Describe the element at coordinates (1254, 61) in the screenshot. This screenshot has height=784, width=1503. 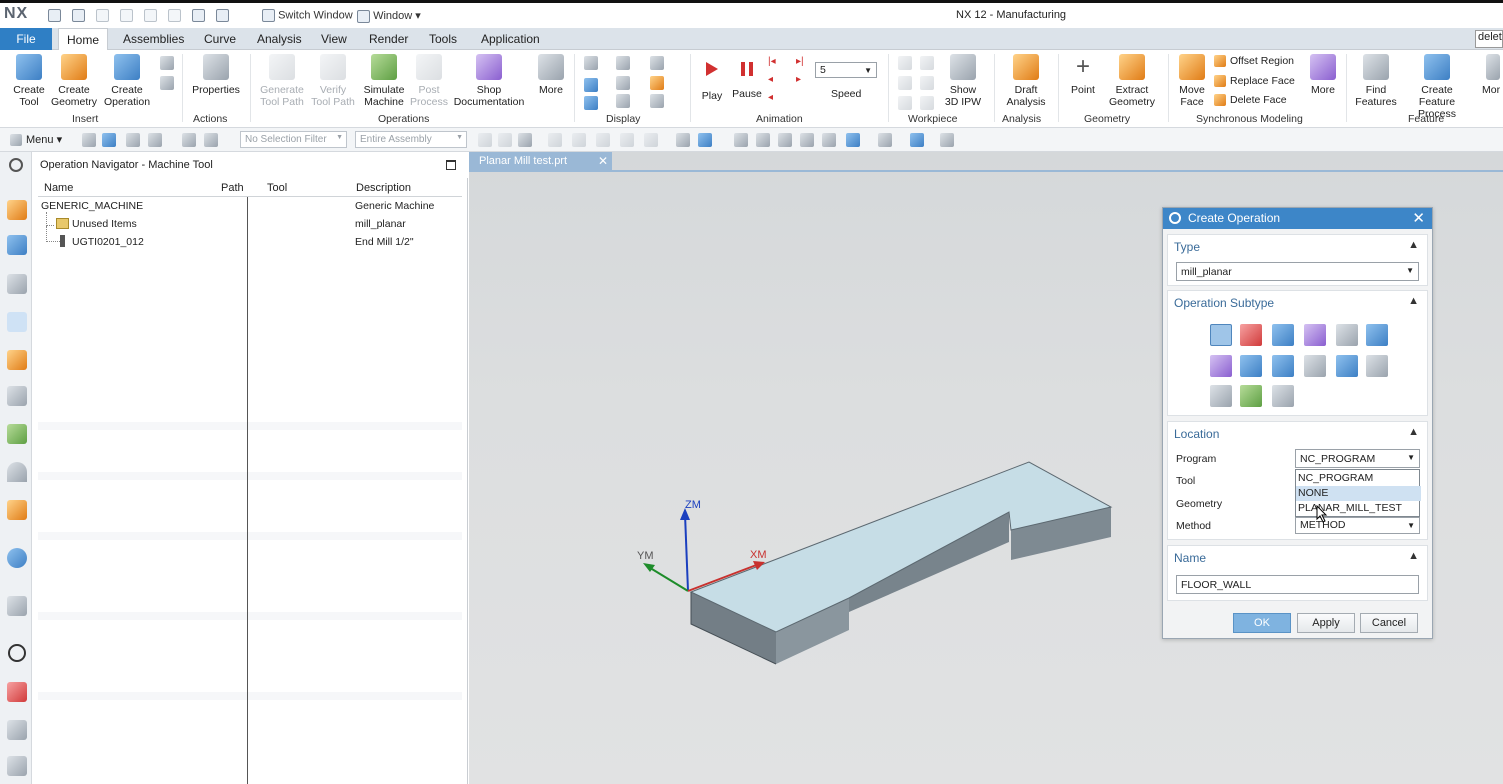
I see `offset-region-button: Offset Region` at that location.